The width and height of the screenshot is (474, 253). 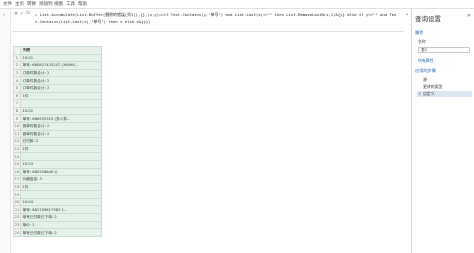 I want to click on table-cell: 10:01, so click(x=61, y=58).